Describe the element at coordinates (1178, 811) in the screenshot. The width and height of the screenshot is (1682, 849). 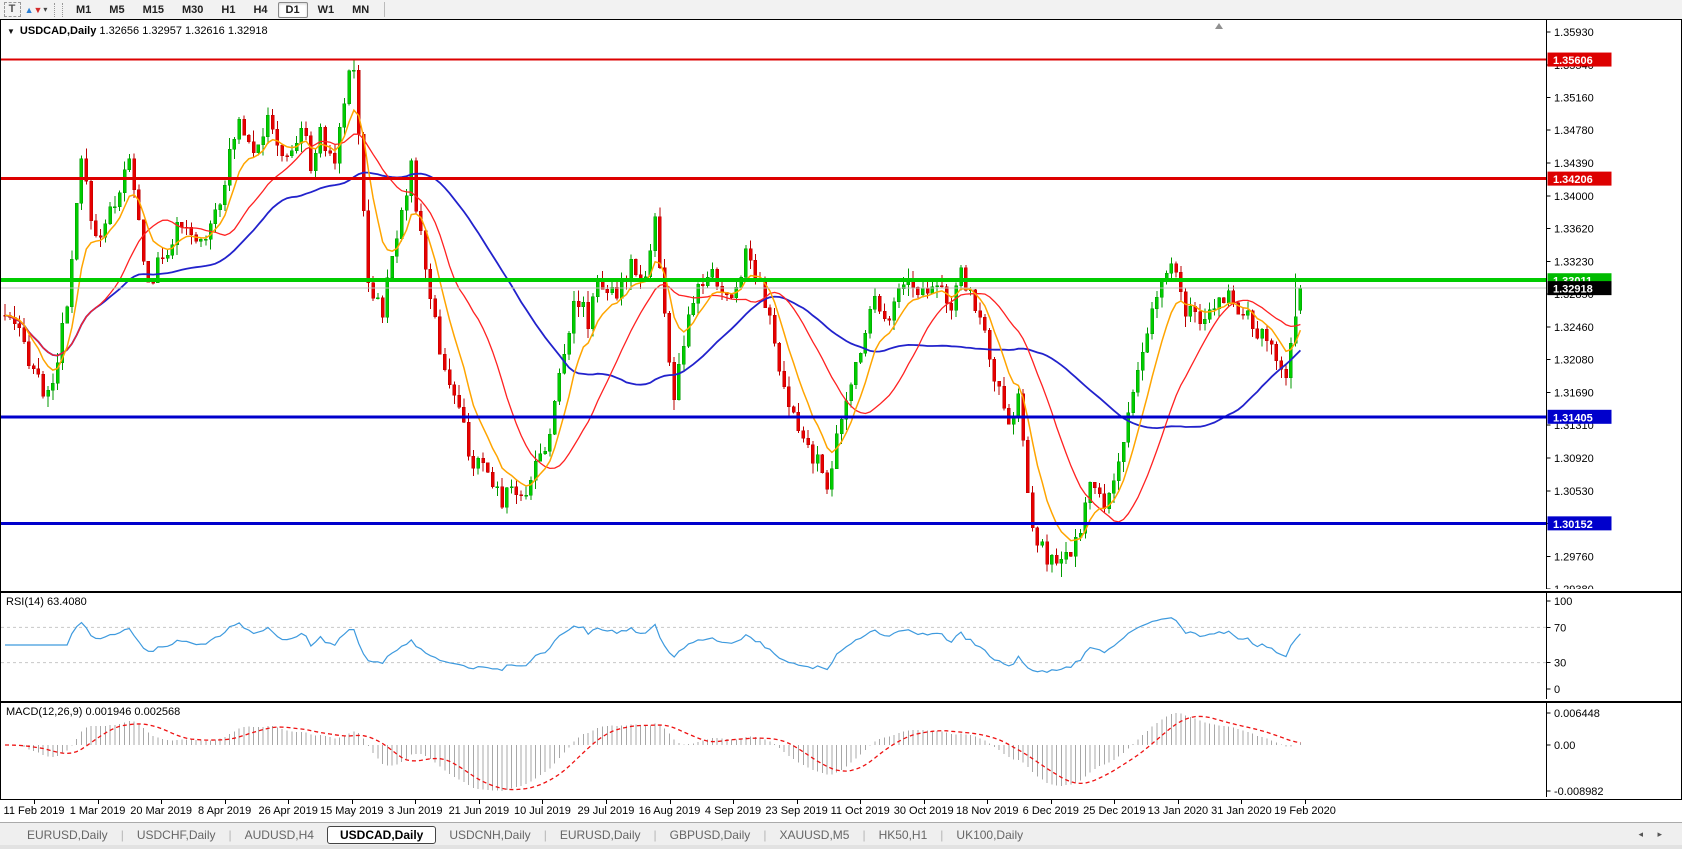
I see `date-axis-label: 13 Jan 2020` at that location.